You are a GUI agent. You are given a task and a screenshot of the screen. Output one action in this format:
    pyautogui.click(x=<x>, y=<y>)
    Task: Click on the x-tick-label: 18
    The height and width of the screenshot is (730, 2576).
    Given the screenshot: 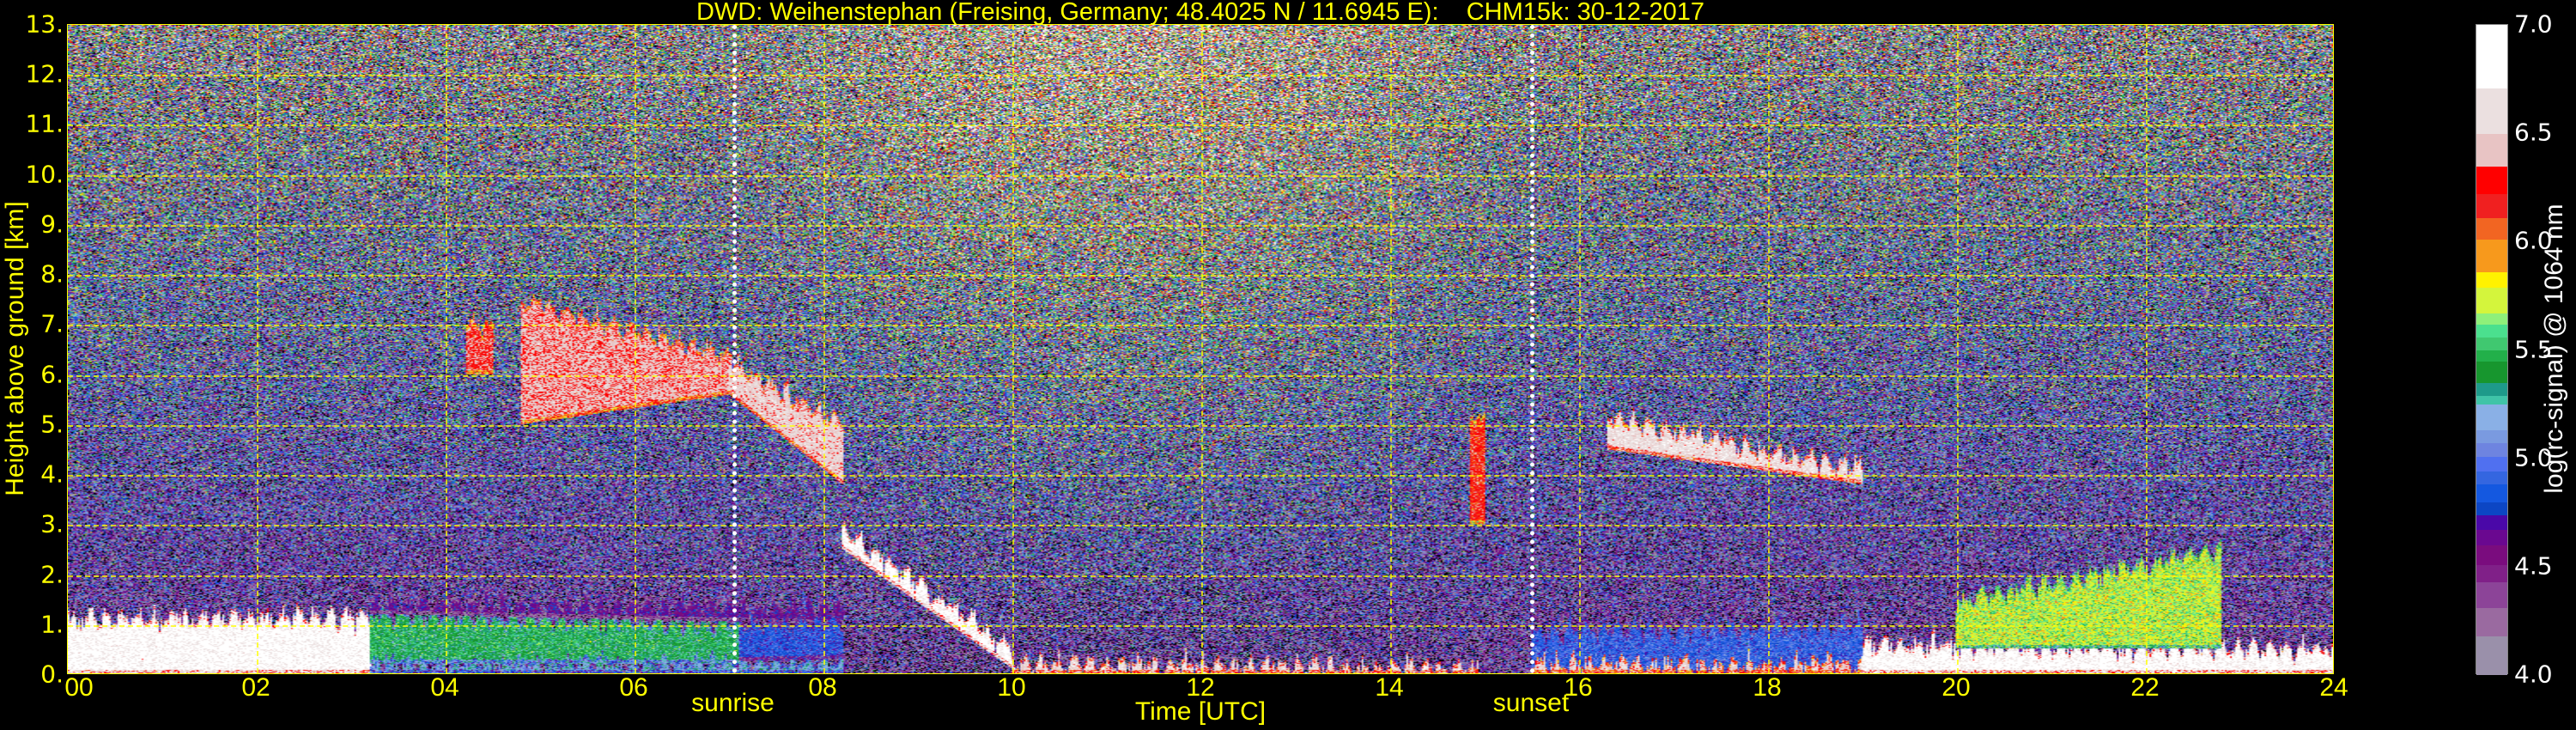 What is the action you would take?
    pyautogui.click(x=1768, y=687)
    